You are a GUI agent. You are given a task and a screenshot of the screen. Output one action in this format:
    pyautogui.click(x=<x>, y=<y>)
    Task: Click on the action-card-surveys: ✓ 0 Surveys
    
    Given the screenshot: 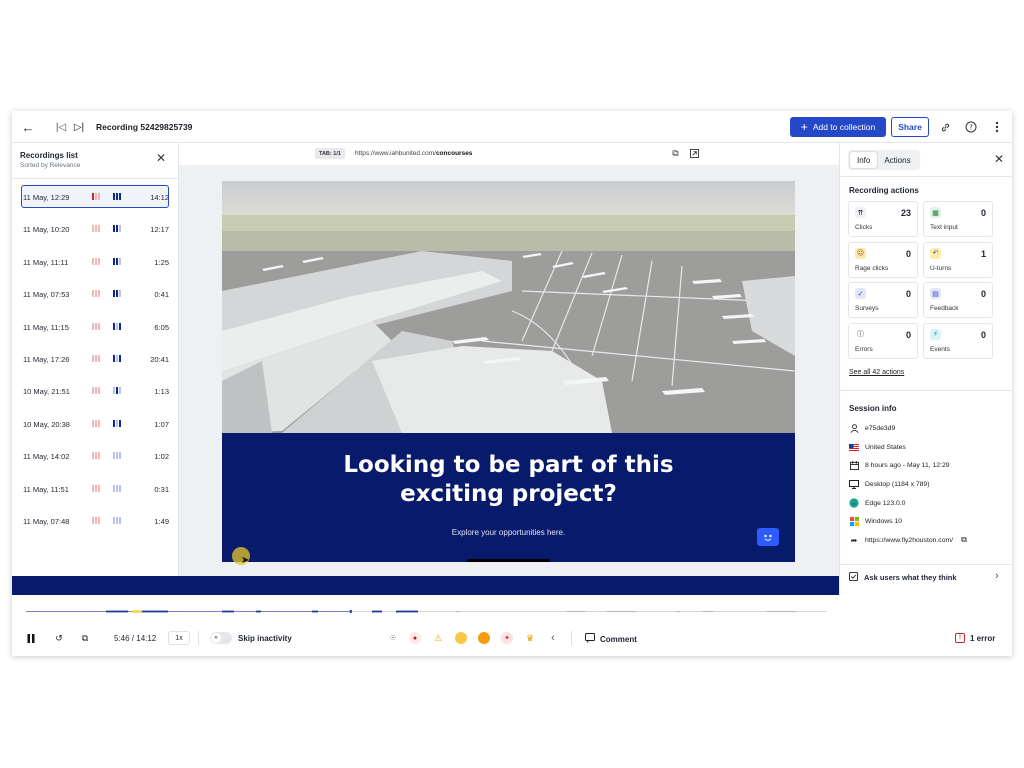 What is the action you would take?
    pyautogui.click(x=883, y=300)
    